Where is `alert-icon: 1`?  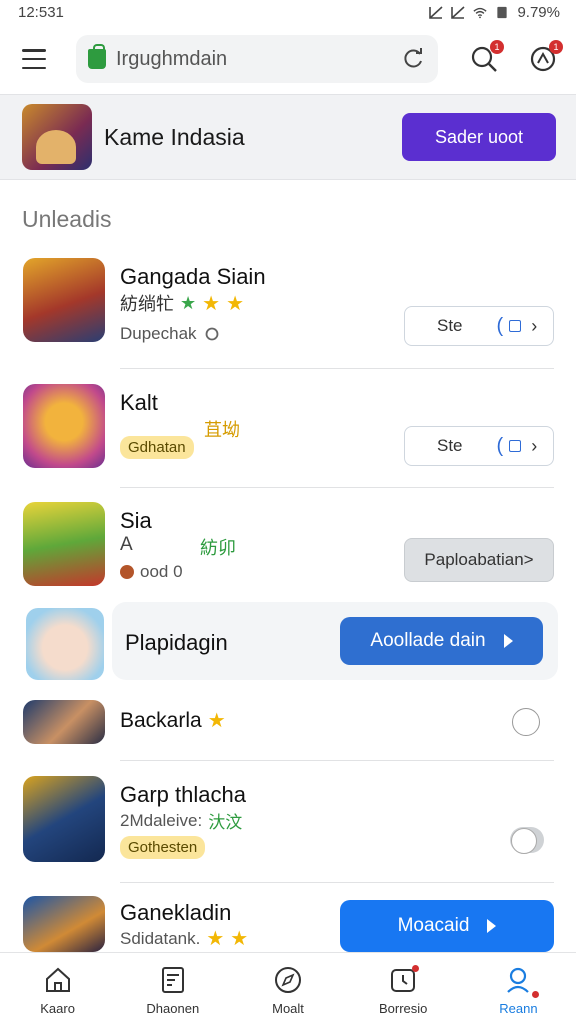 alert-icon: 1 is located at coordinates (545, 57).